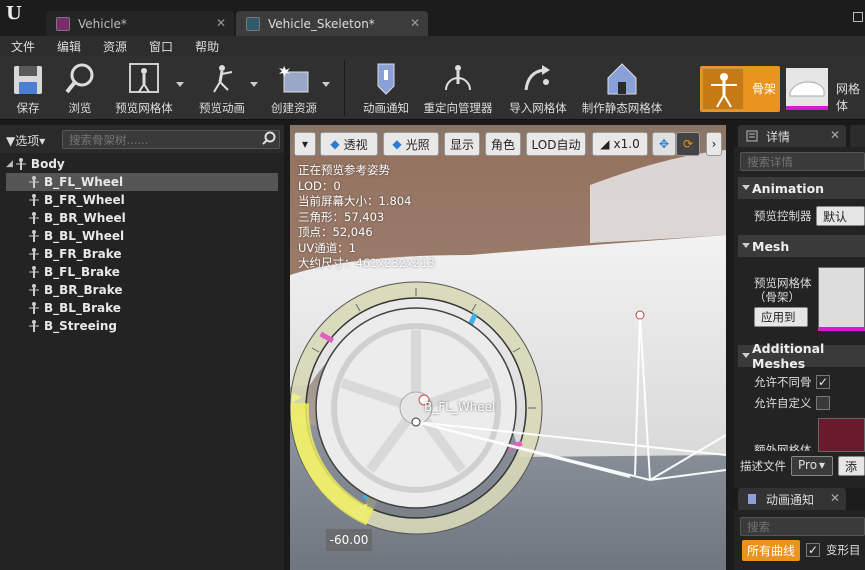  Describe the element at coordinates (17, 14) in the screenshot. I see `unreal-logo-icon: U` at that location.